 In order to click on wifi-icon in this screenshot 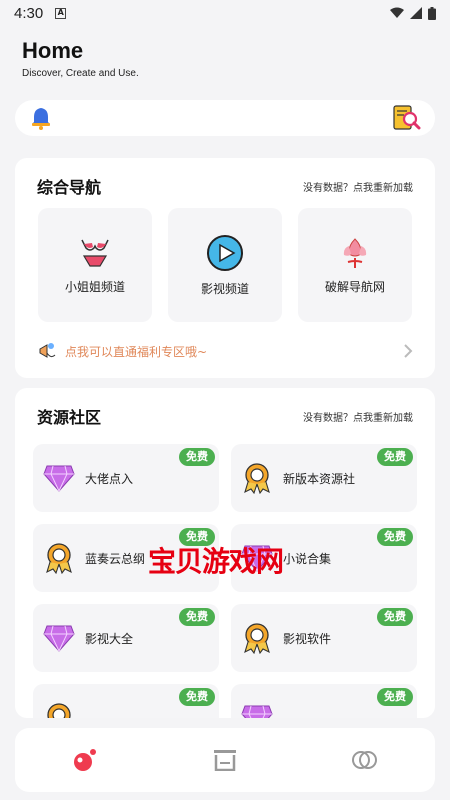, I will do `click(397, 12)`.